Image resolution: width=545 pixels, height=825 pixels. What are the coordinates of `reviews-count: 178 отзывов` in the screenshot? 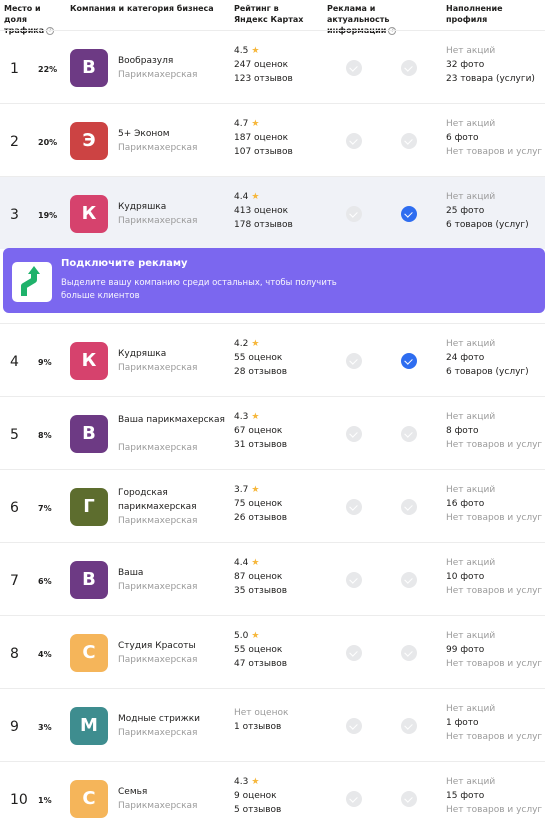 It's located at (263, 225).